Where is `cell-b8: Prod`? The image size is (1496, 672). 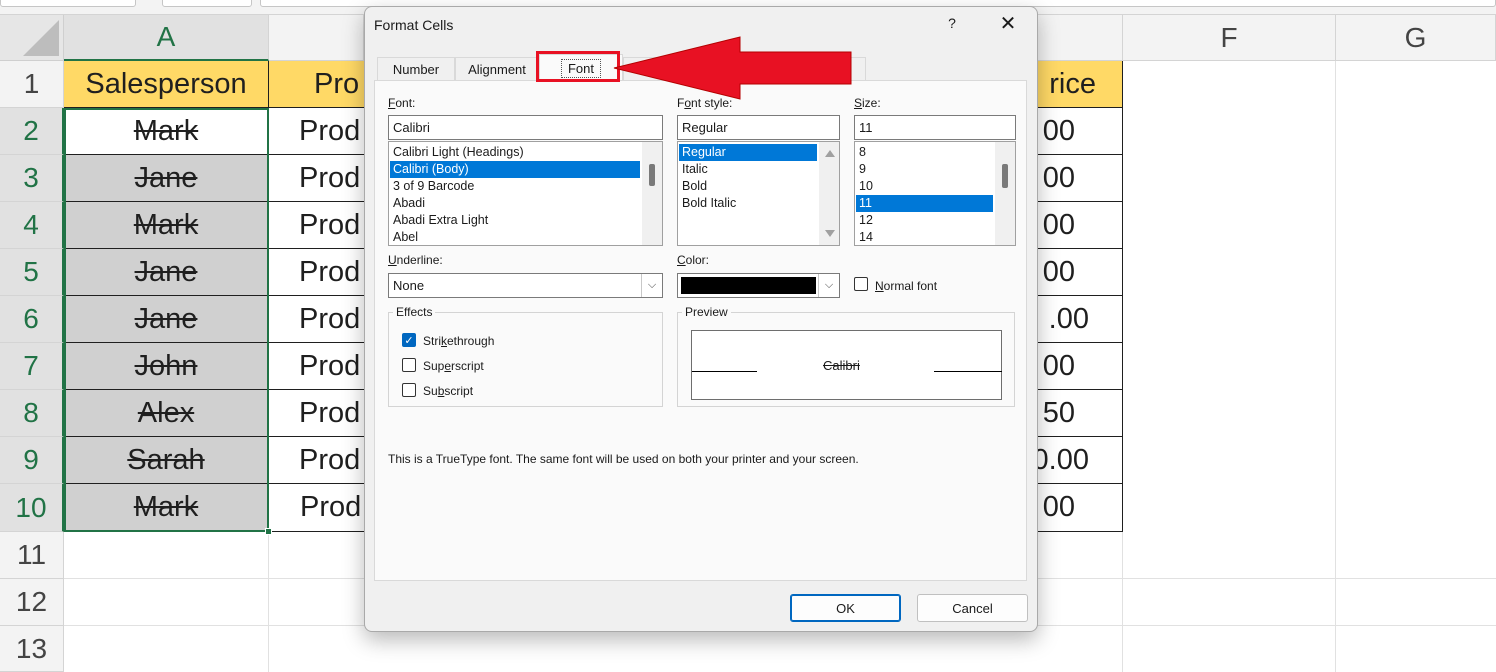
cell-b8: Prod is located at coordinates (324, 413).